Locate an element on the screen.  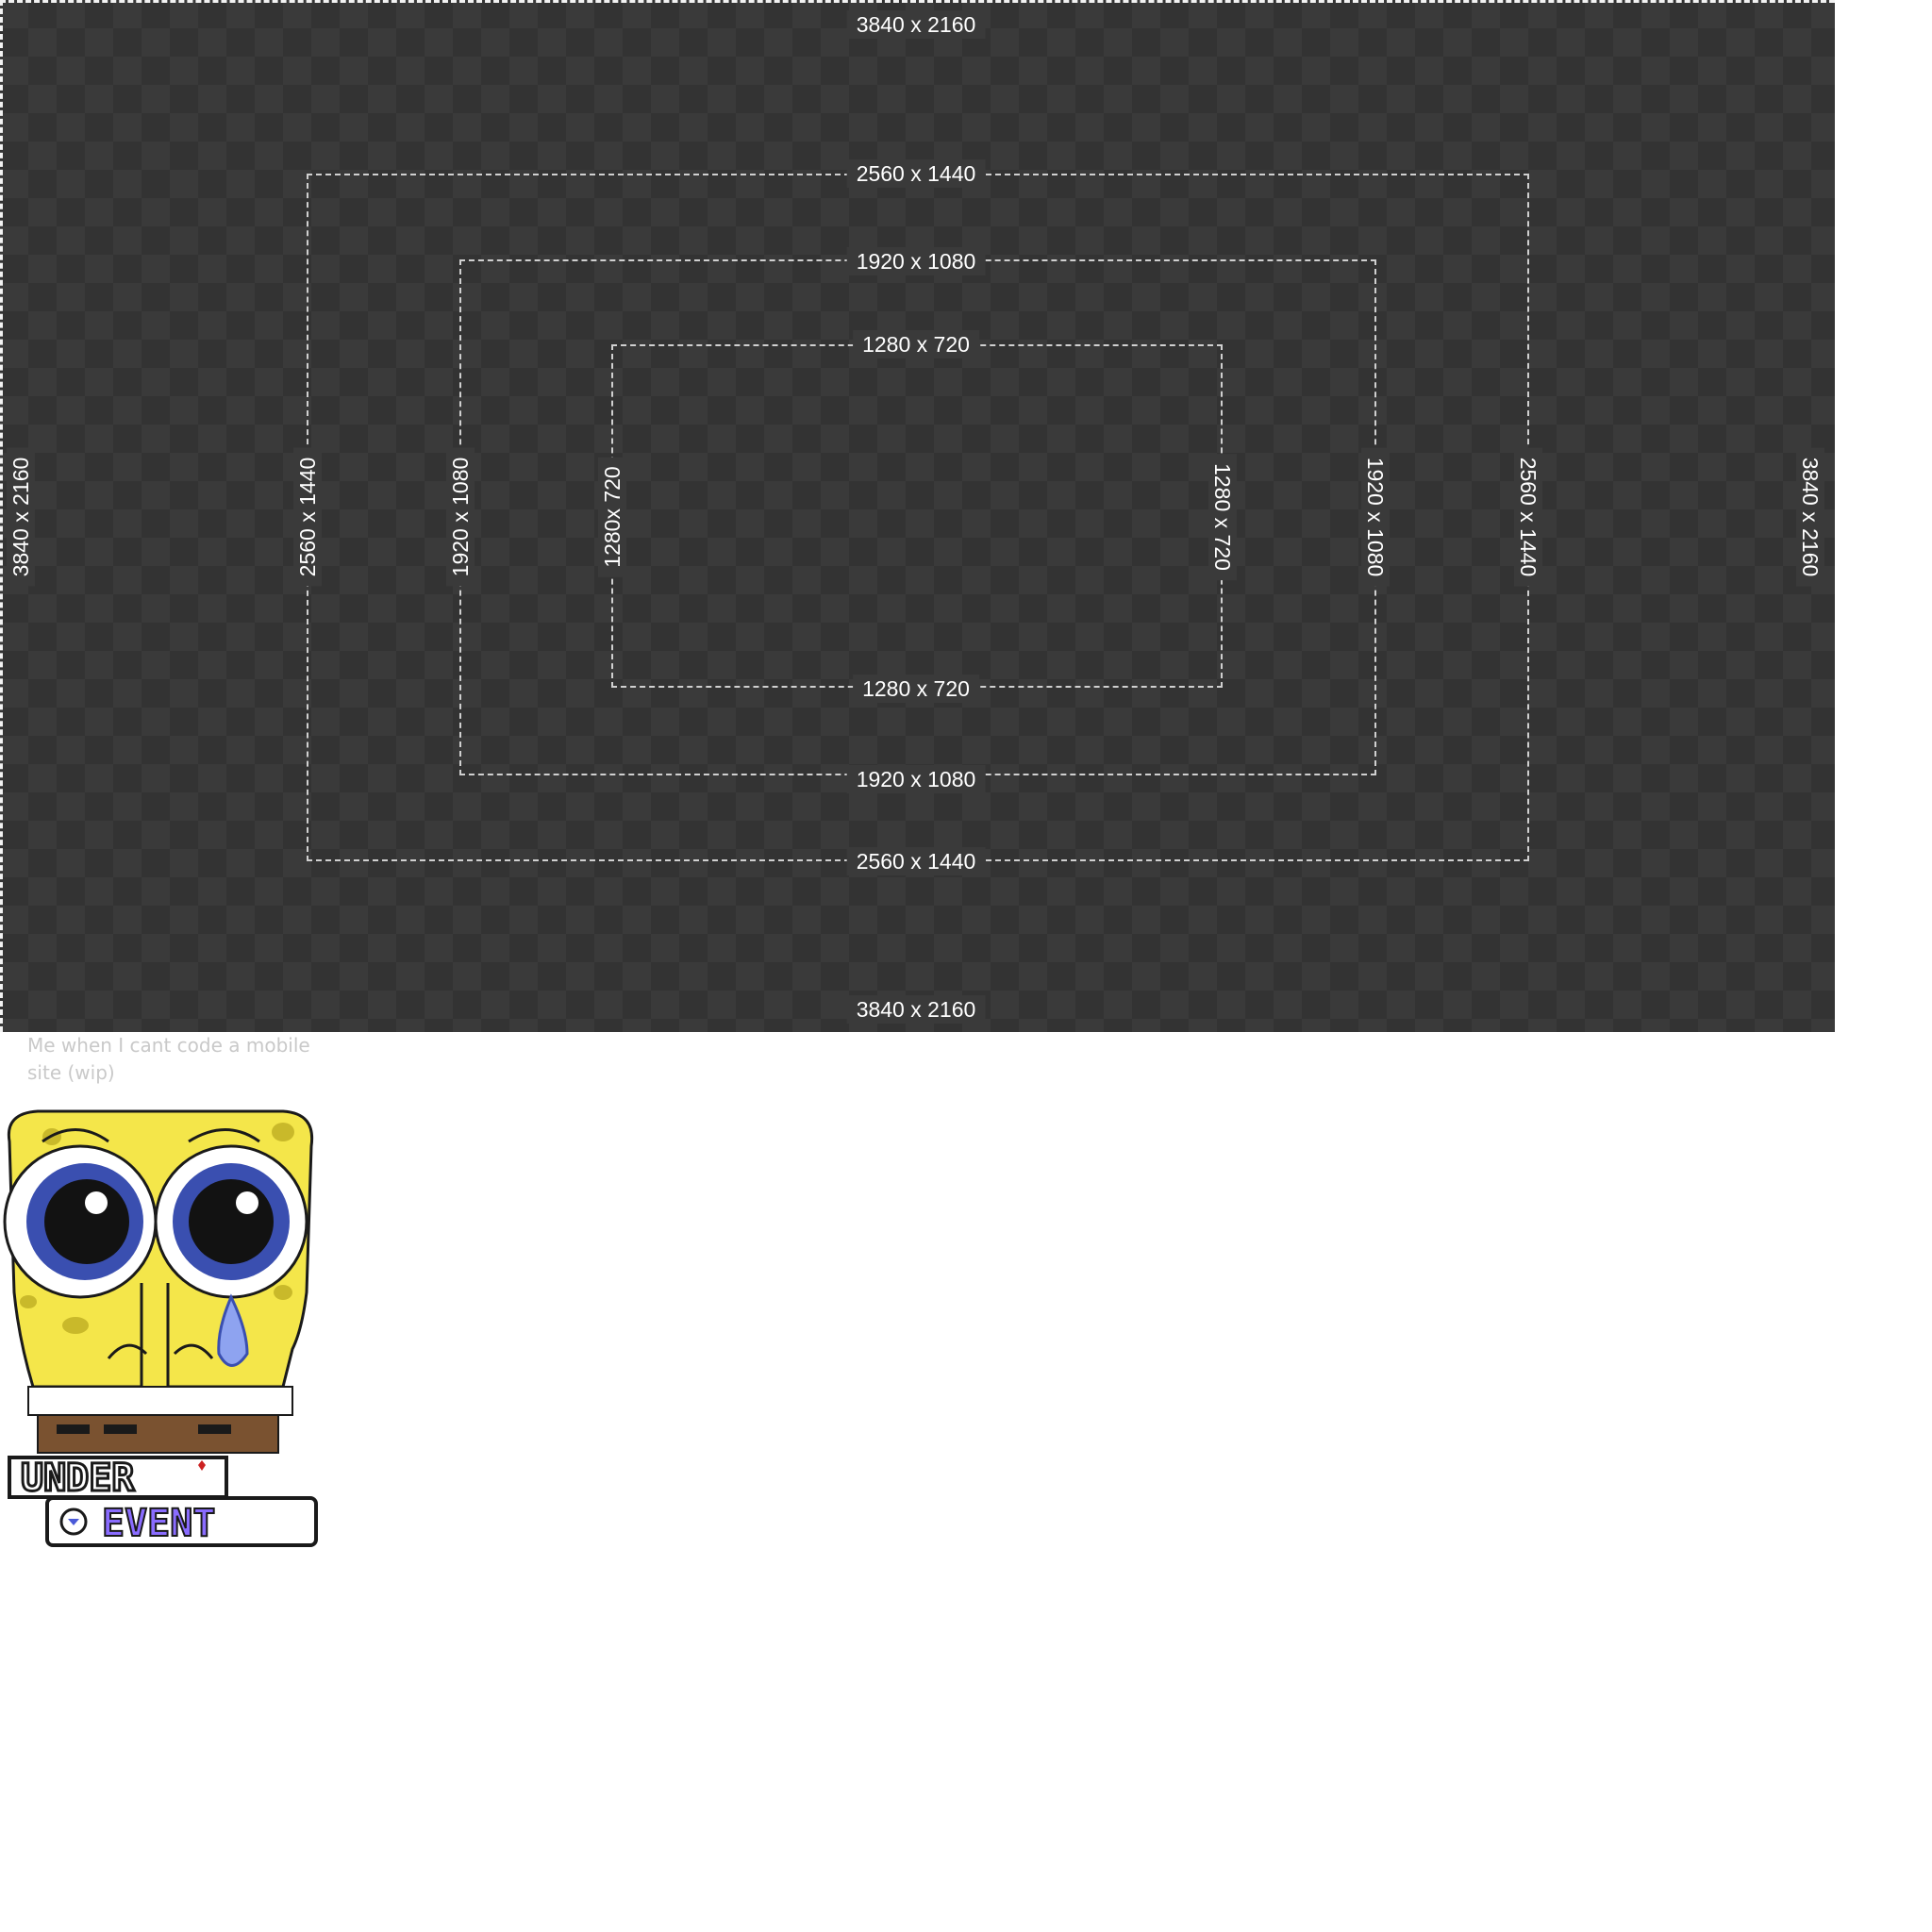
label-1920-bottom: 1920 x 1080 is located at coordinates (916, 779).